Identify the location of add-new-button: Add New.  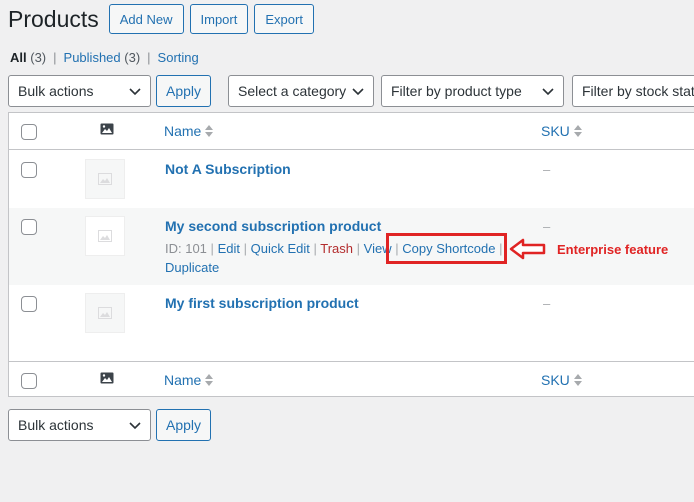
(146, 19).